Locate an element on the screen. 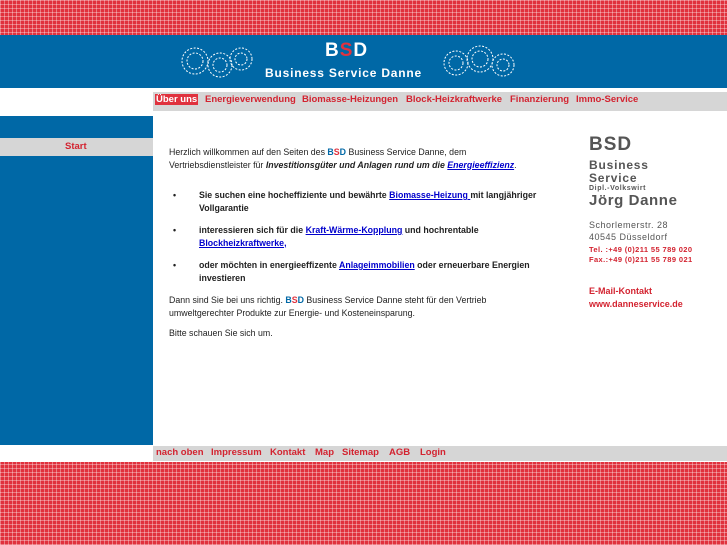  invitation-text: Bitte schauen Sie sich um. is located at coordinates (221, 333).